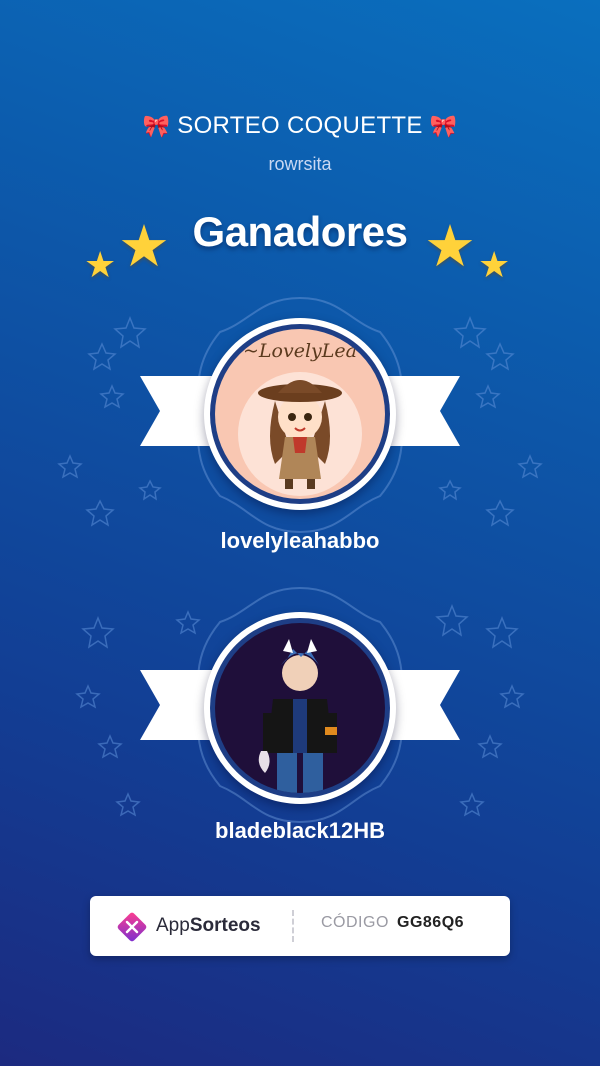 This screenshot has height=1066, width=600. I want to click on footer-divider, so click(293, 926).